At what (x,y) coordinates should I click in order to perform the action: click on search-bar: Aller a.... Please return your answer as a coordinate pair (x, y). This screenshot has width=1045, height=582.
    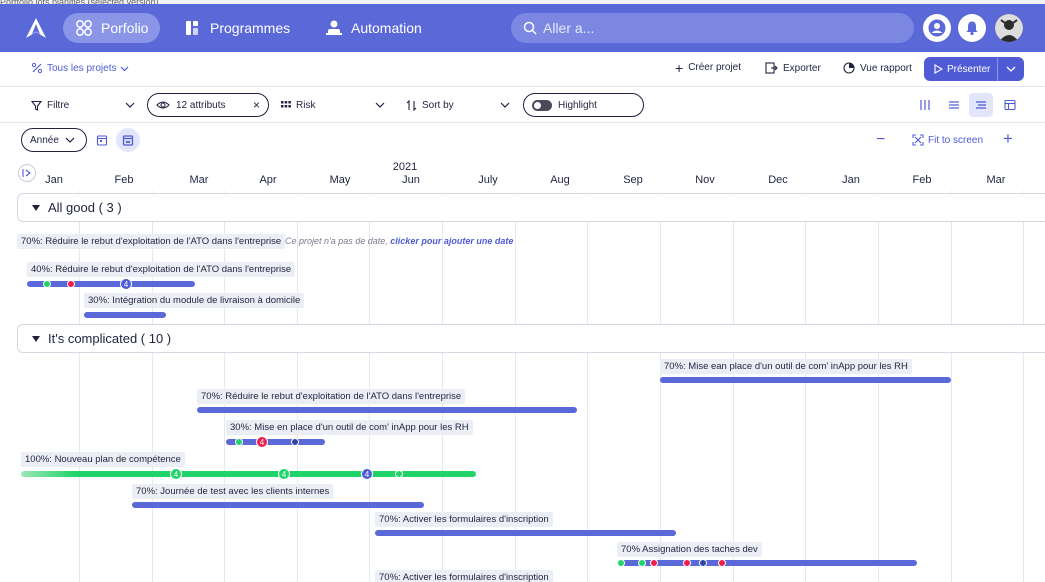
    Looking at the image, I should click on (712, 28).